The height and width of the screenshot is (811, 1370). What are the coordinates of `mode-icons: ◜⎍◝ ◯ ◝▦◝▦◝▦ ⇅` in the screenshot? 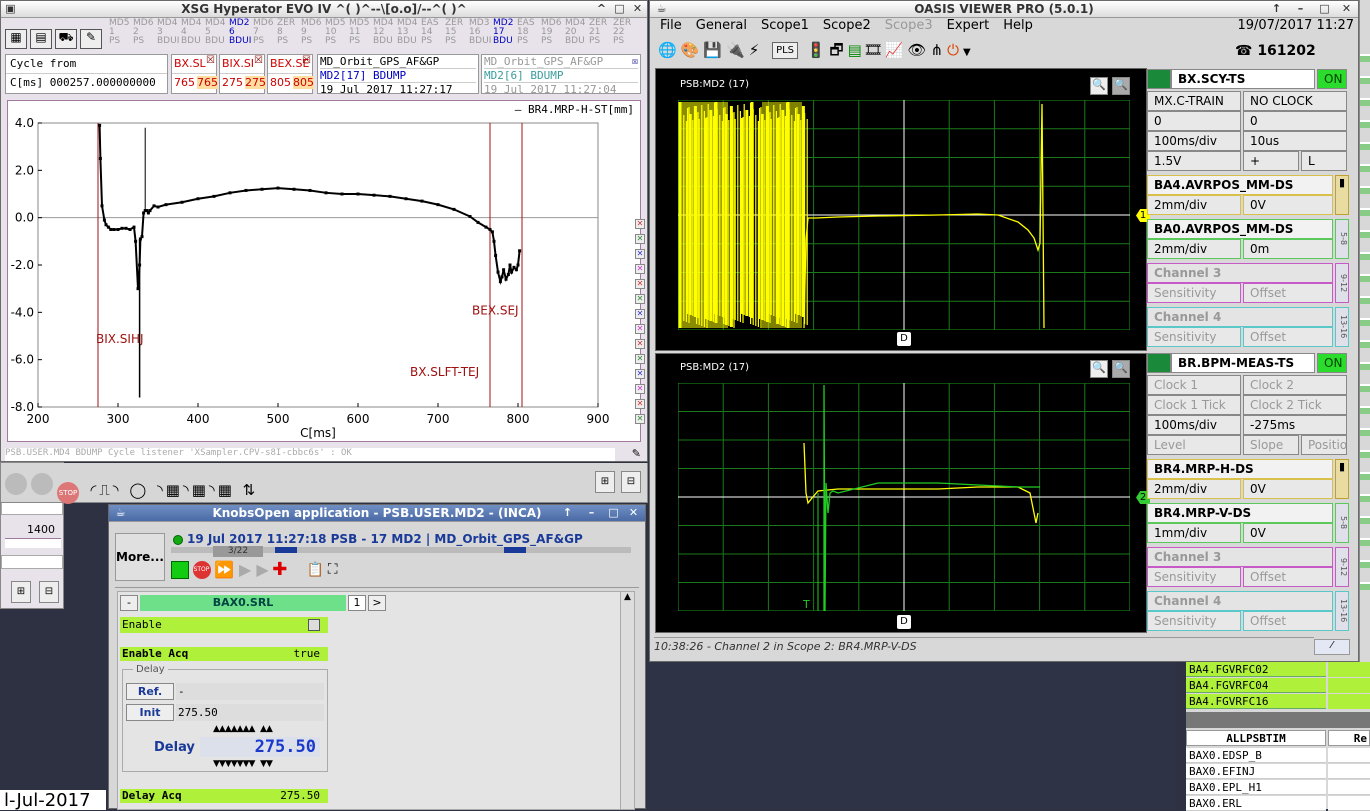 It's located at (175, 490).